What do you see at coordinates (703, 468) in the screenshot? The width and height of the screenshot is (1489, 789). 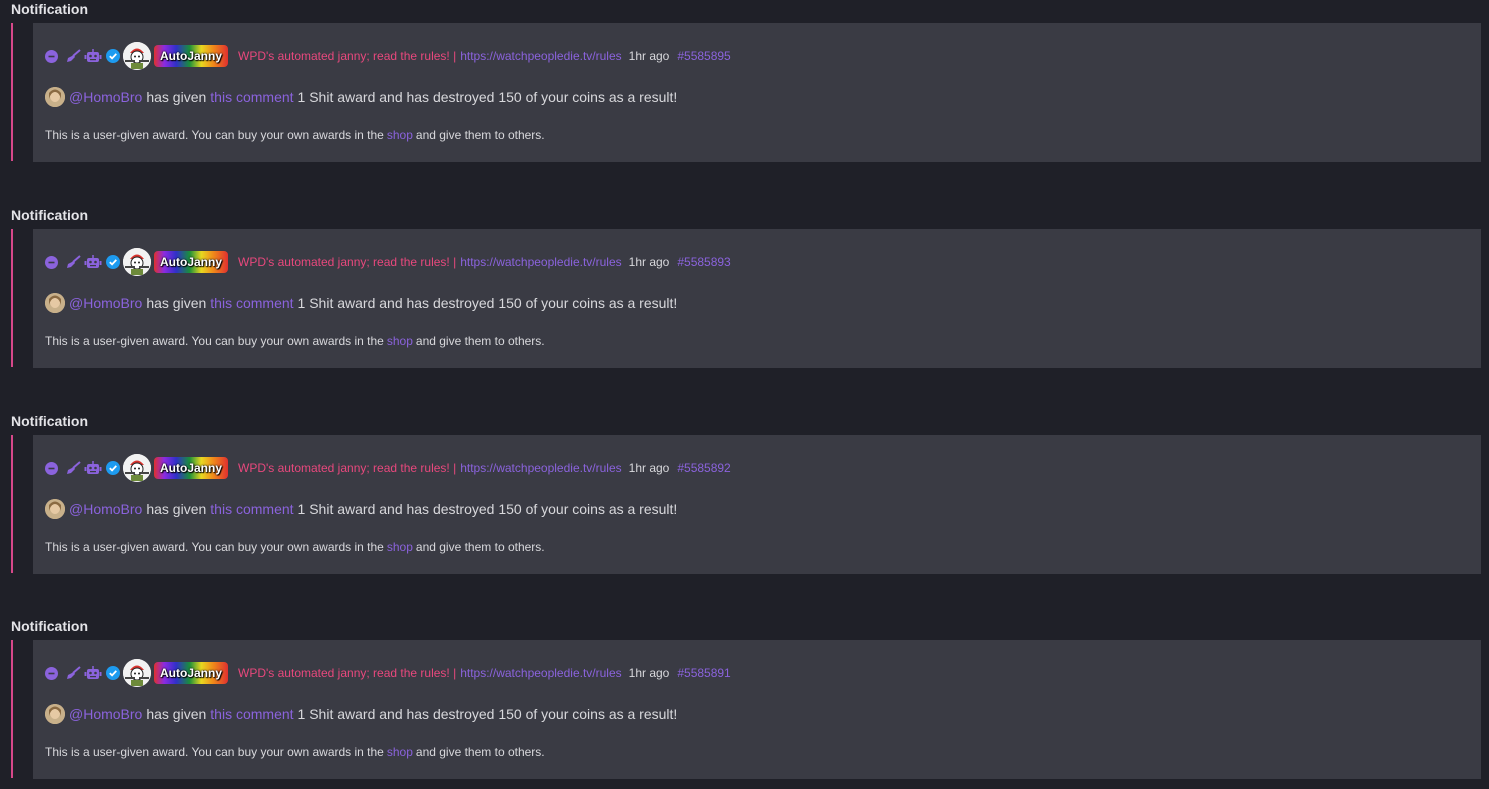 I see `comment-id-link: #5585892` at bounding box center [703, 468].